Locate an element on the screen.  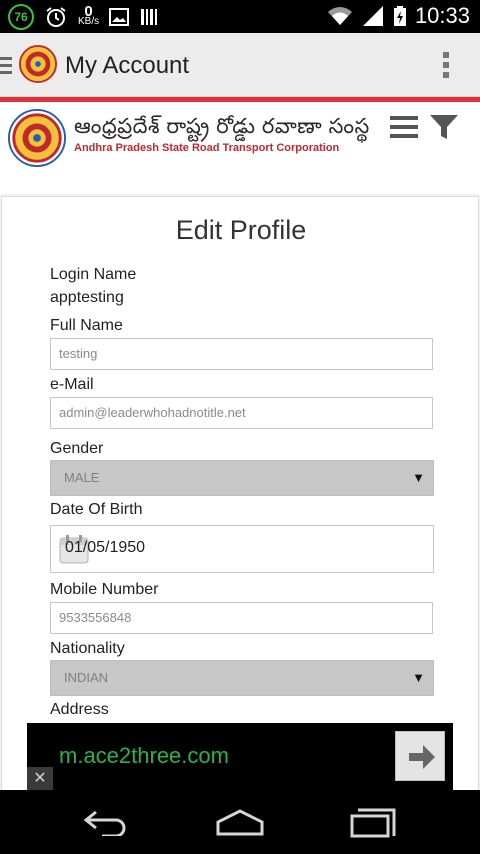
address-label: Address is located at coordinates (79, 709).